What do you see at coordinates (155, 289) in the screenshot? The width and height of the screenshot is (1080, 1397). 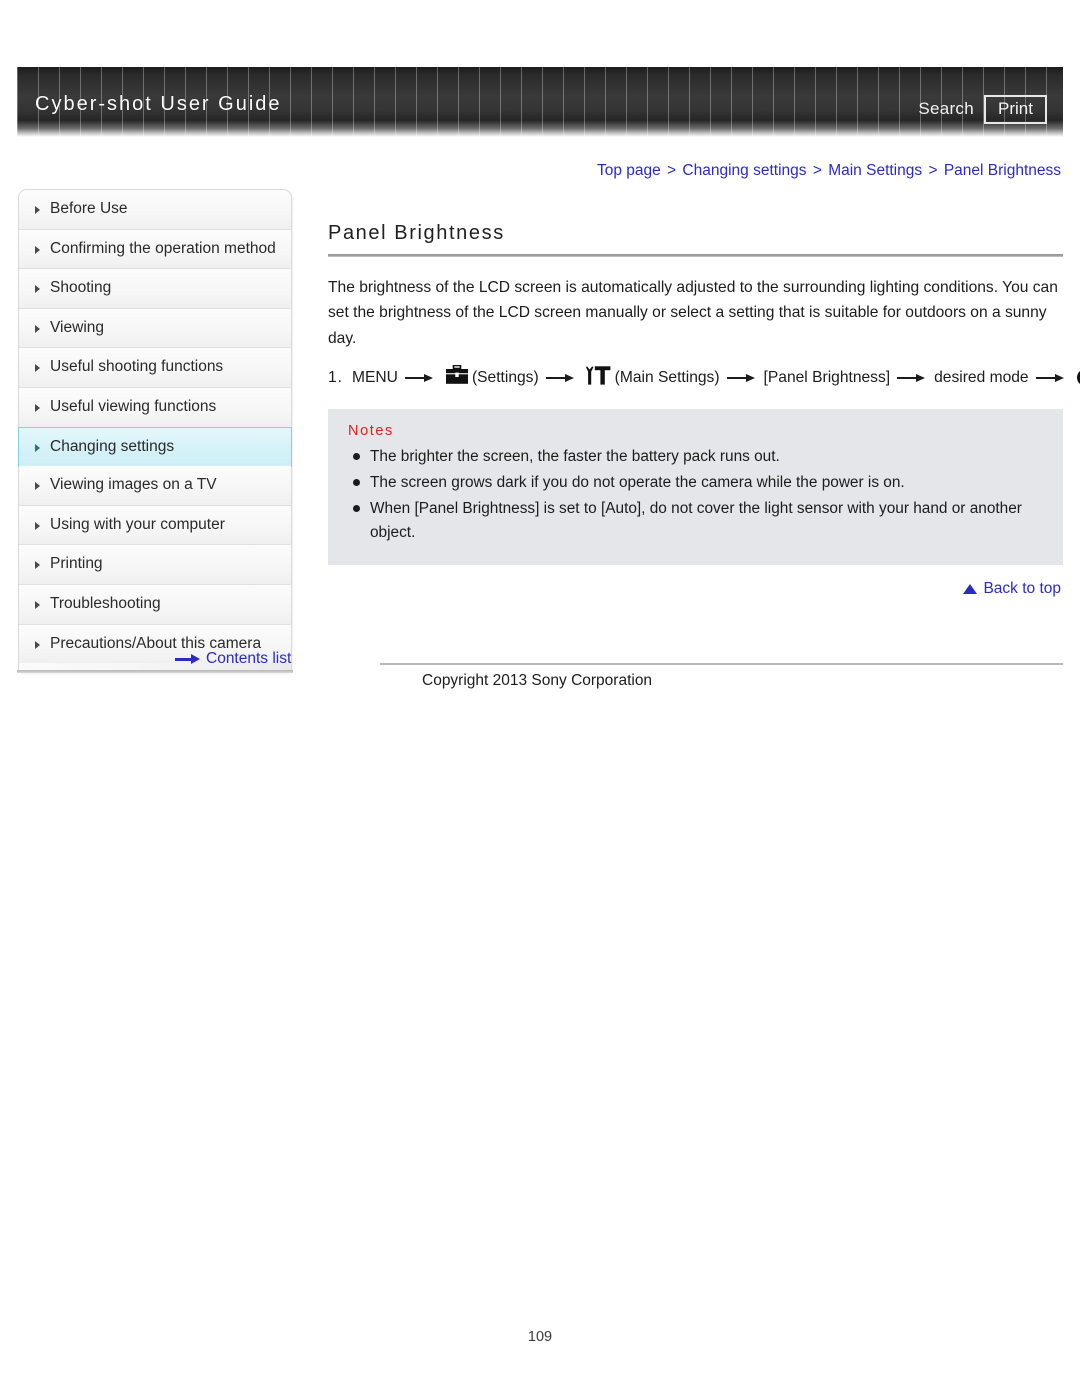 I see `sidebar-item-shooting: Shooting` at bounding box center [155, 289].